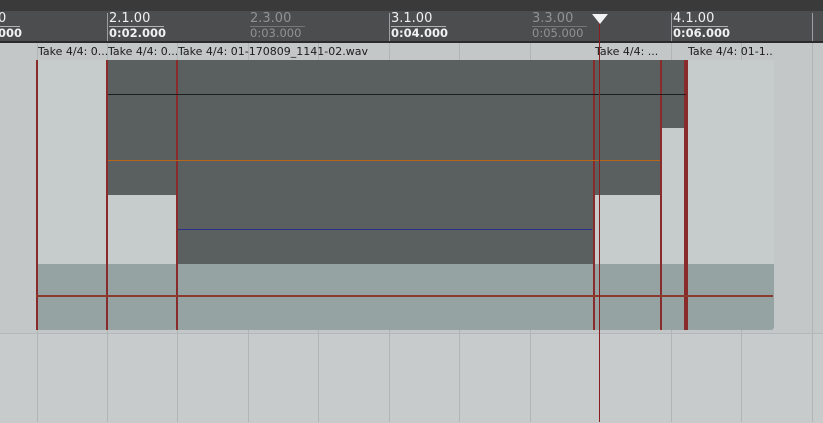 This screenshot has width=823, height=423. What do you see at coordinates (411, 5) in the screenshot?
I see `top-toolbar-strip` at bounding box center [411, 5].